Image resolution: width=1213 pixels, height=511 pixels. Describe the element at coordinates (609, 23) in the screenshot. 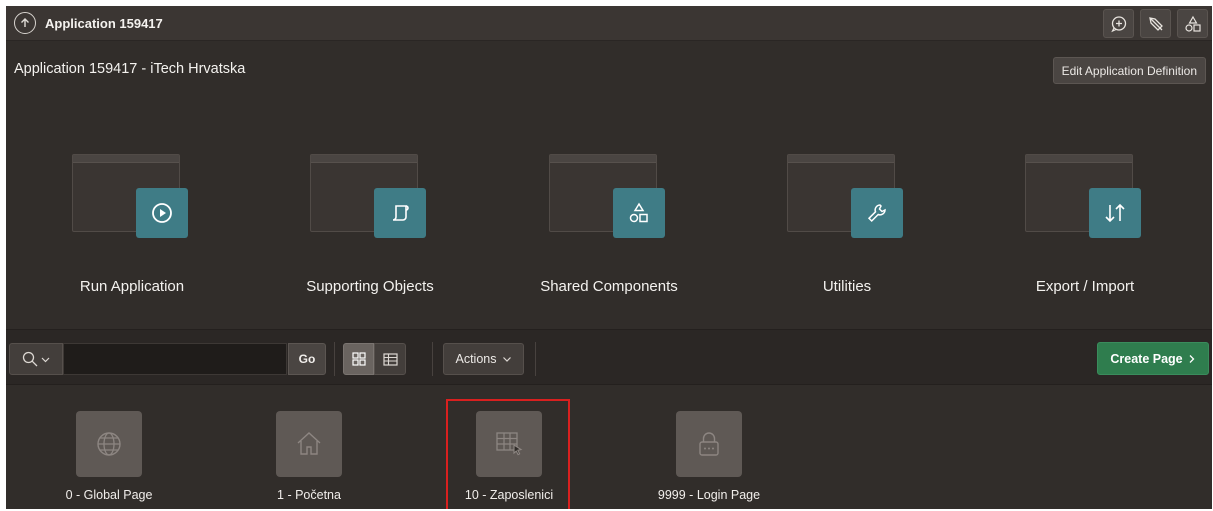

I see `top-bar: Application 159417` at that location.